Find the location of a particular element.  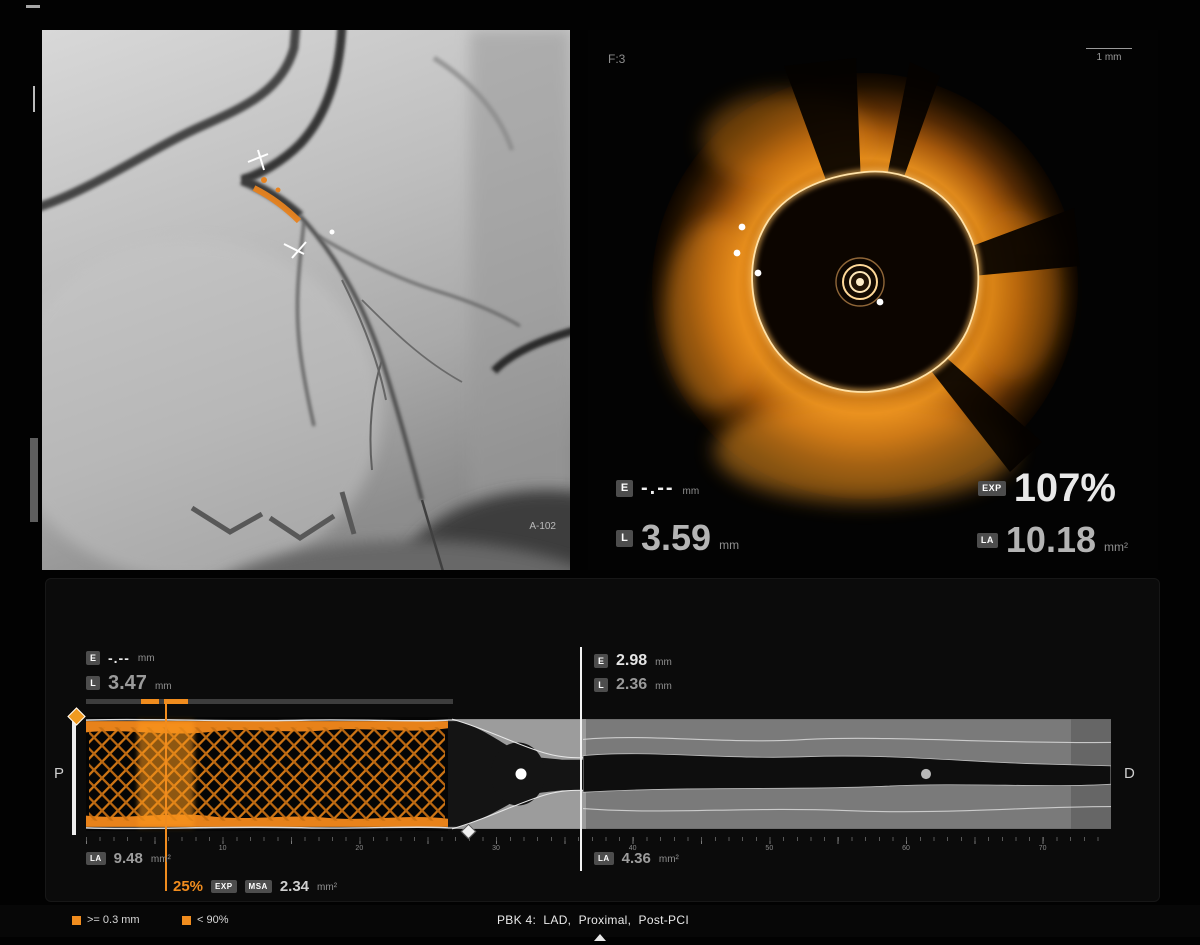

distal-label: D is located at coordinates (1129, 773).